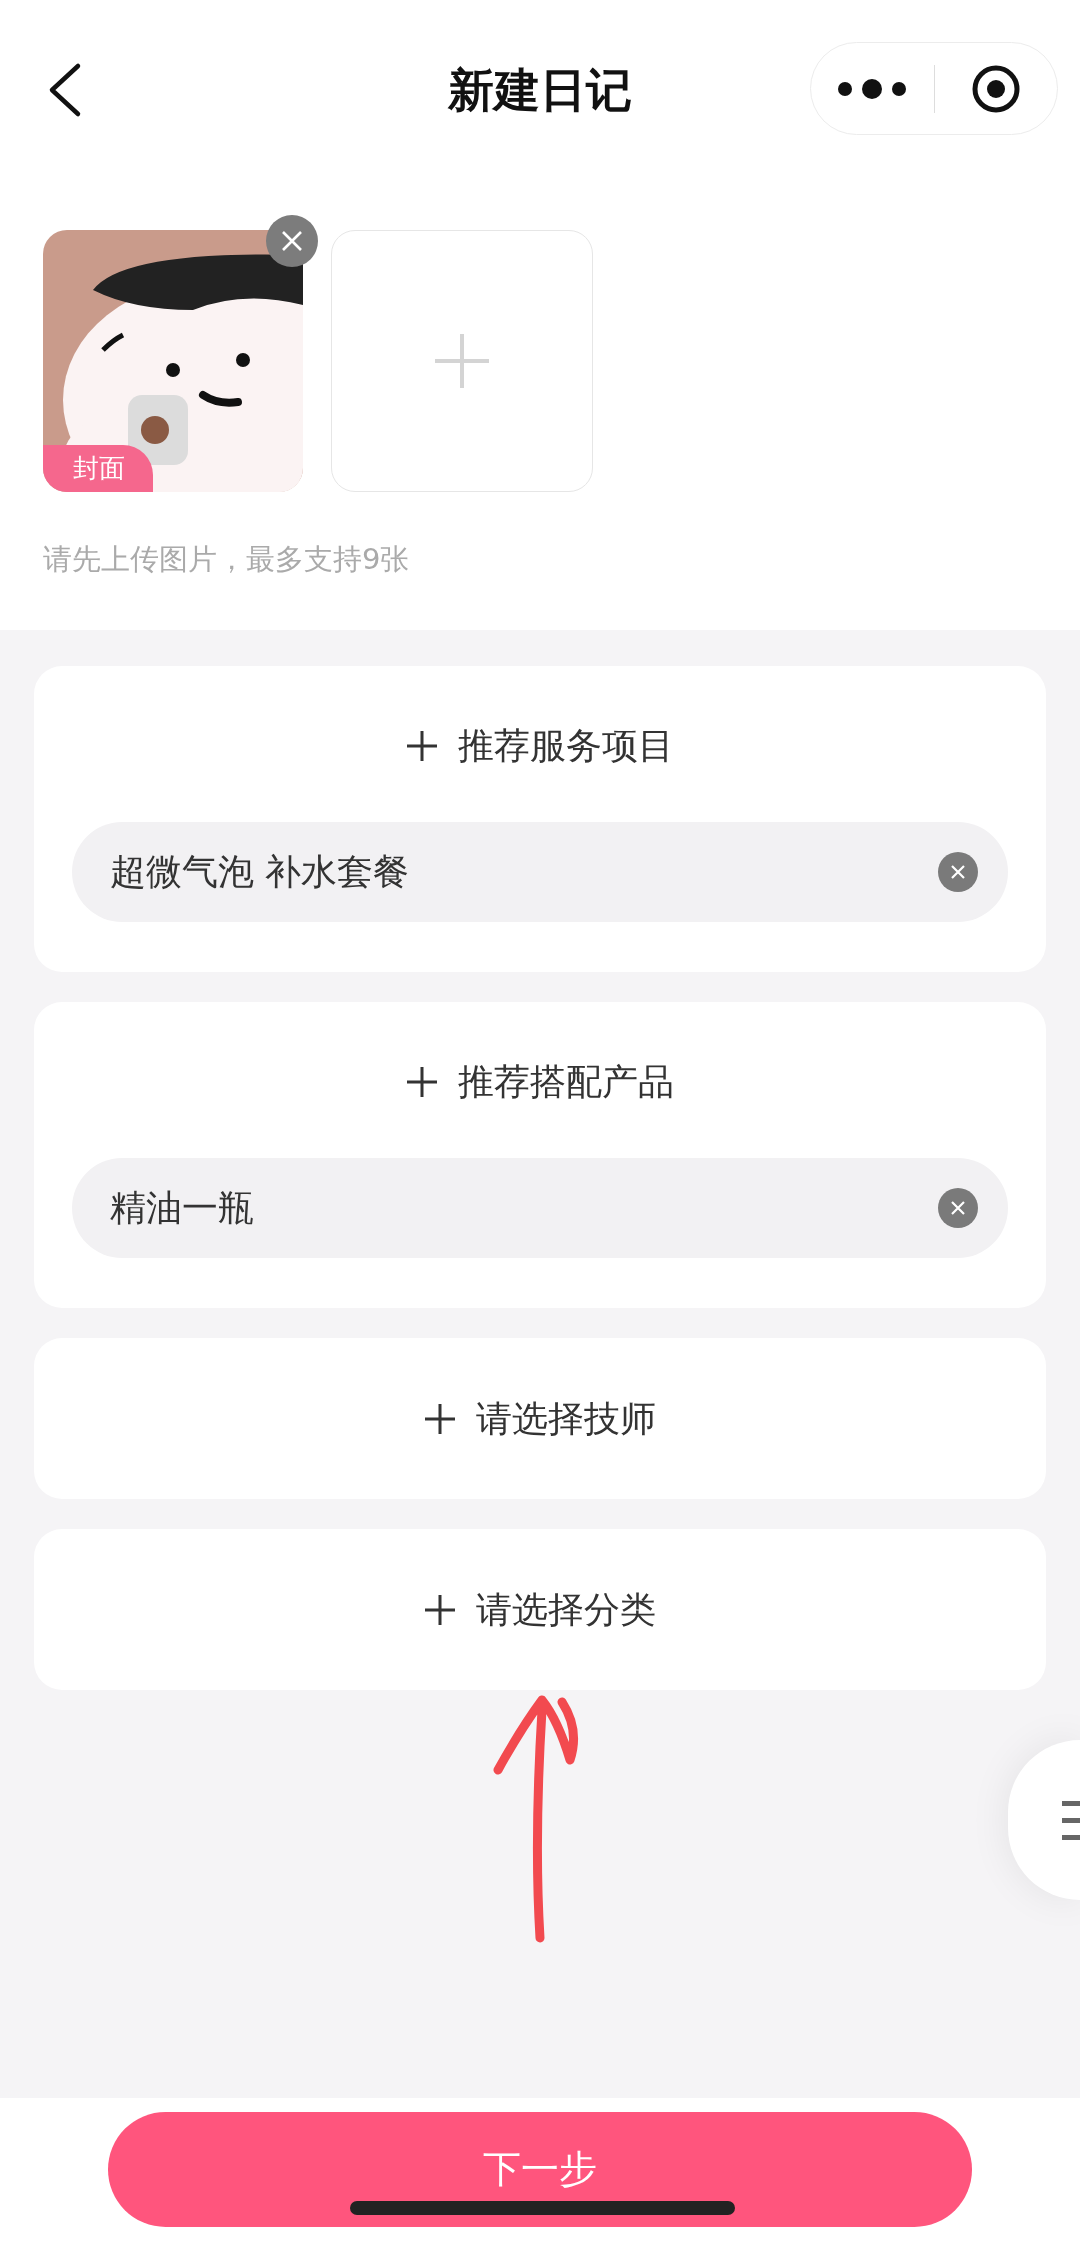 This screenshot has height=2242, width=1080. Describe the element at coordinates (182, 1208) in the screenshot. I see `chip-text: 精油一瓶` at that location.